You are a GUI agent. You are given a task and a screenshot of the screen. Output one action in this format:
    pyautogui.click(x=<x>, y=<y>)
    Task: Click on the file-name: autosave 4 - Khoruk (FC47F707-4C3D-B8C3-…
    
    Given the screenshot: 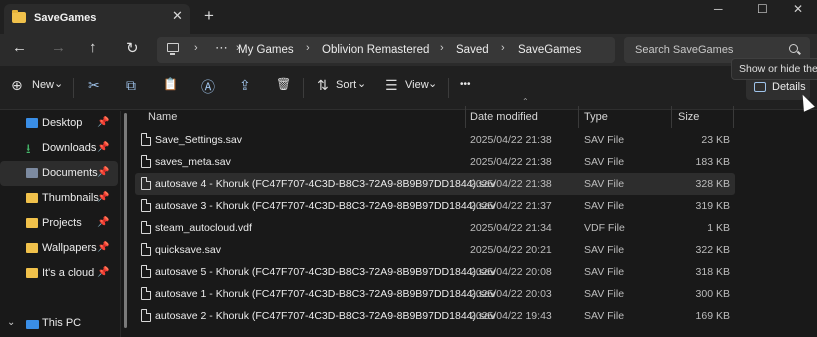 What is the action you would take?
    pyautogui.click(x=325, y=184)
    